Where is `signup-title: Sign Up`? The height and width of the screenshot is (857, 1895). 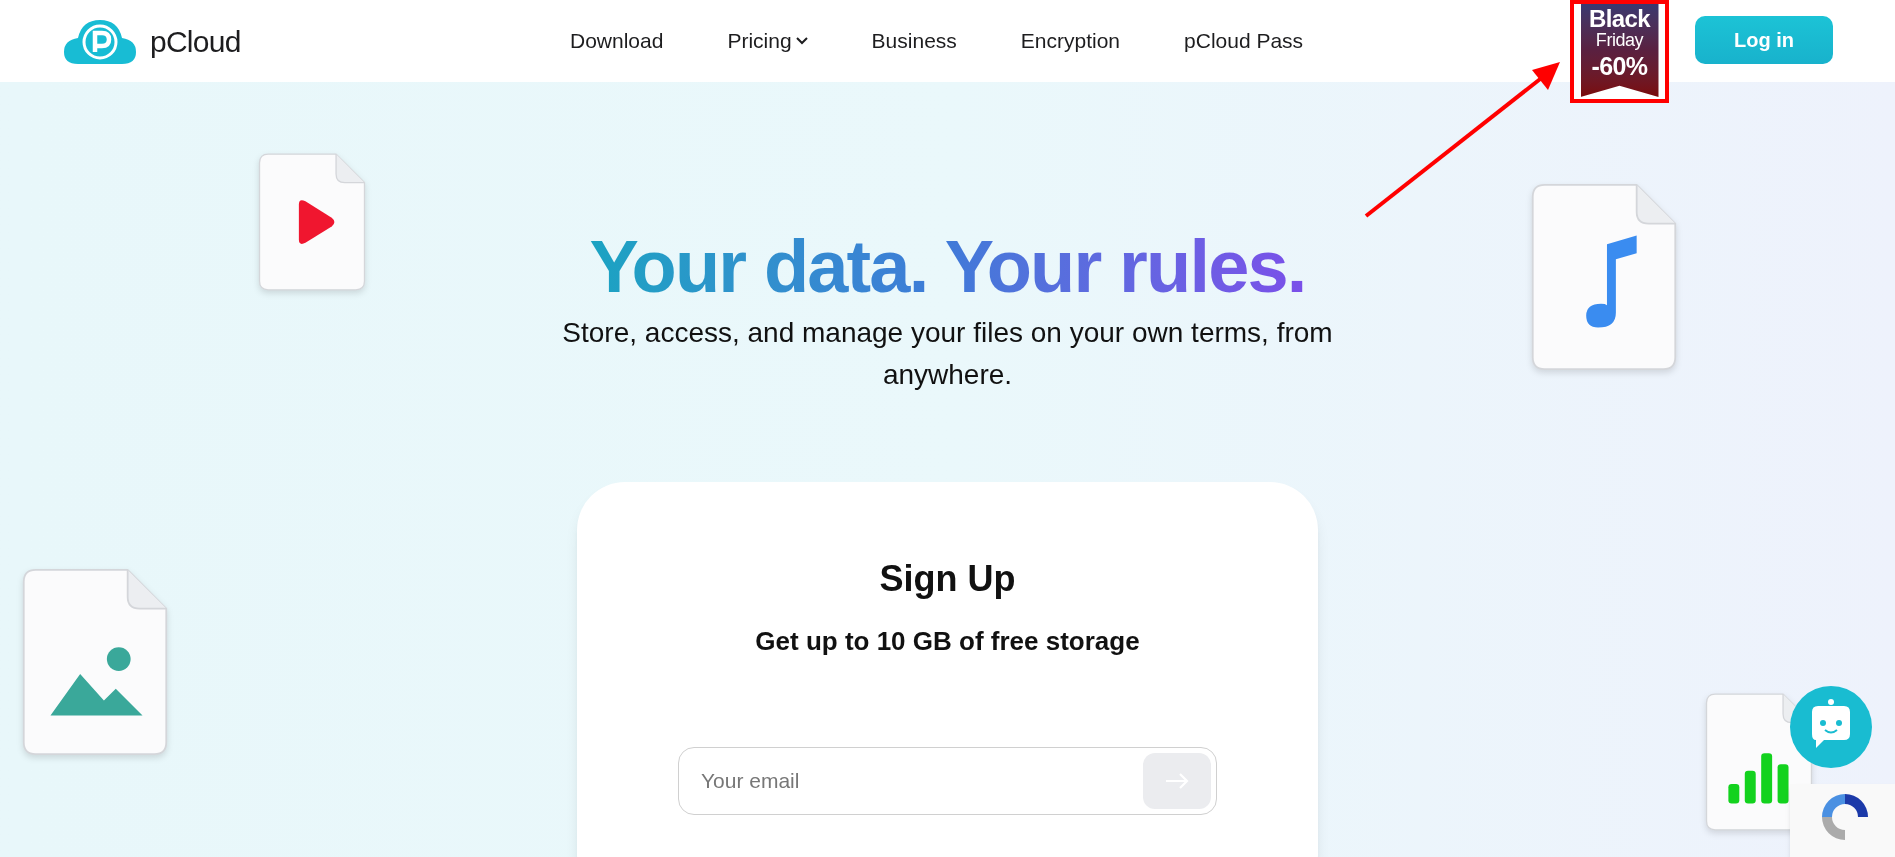 signup-title: Sign Up is located at coordinates (947, 579).